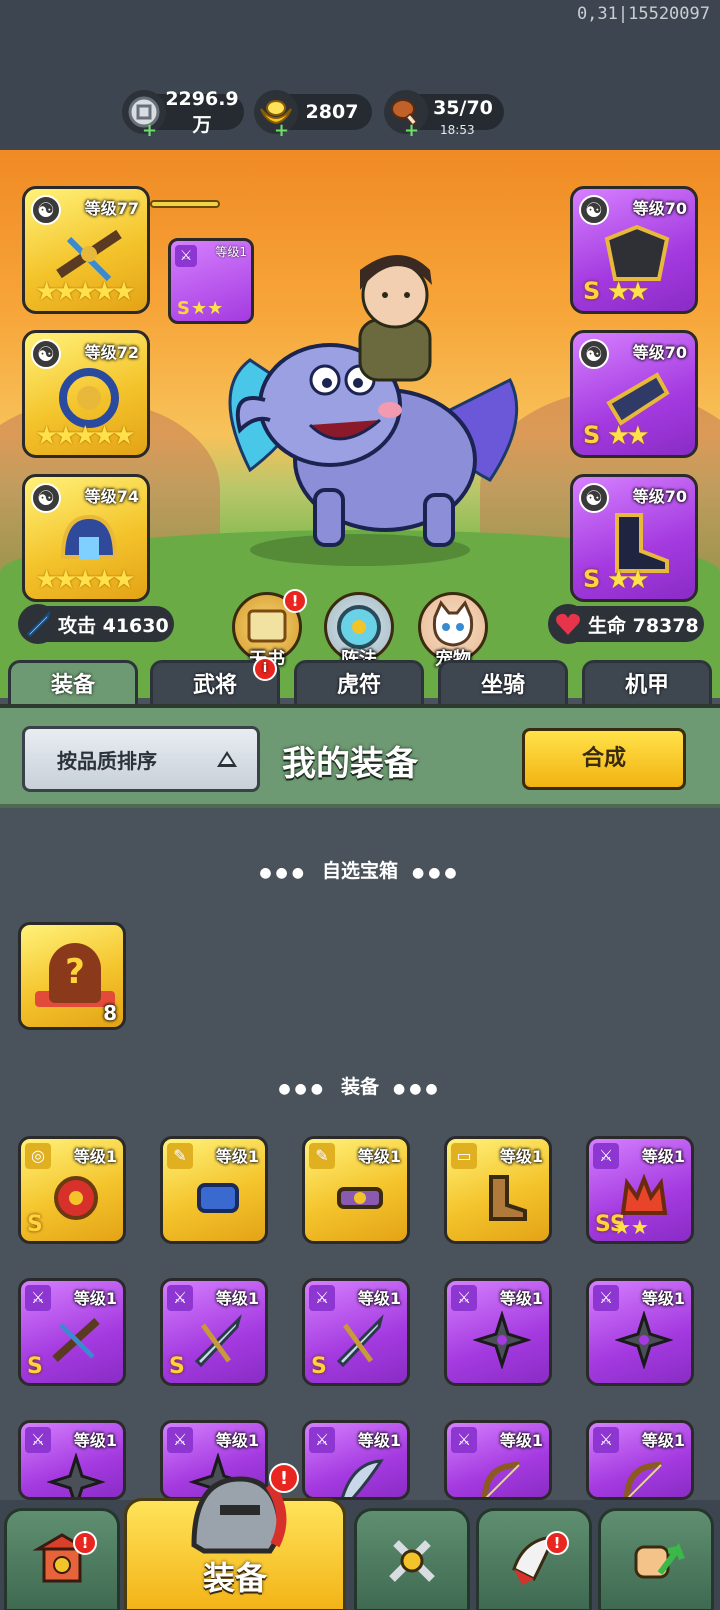 This screenshot has width=720, height=1610. I want to click on synthesize-button: 合成, so click(604, 759).